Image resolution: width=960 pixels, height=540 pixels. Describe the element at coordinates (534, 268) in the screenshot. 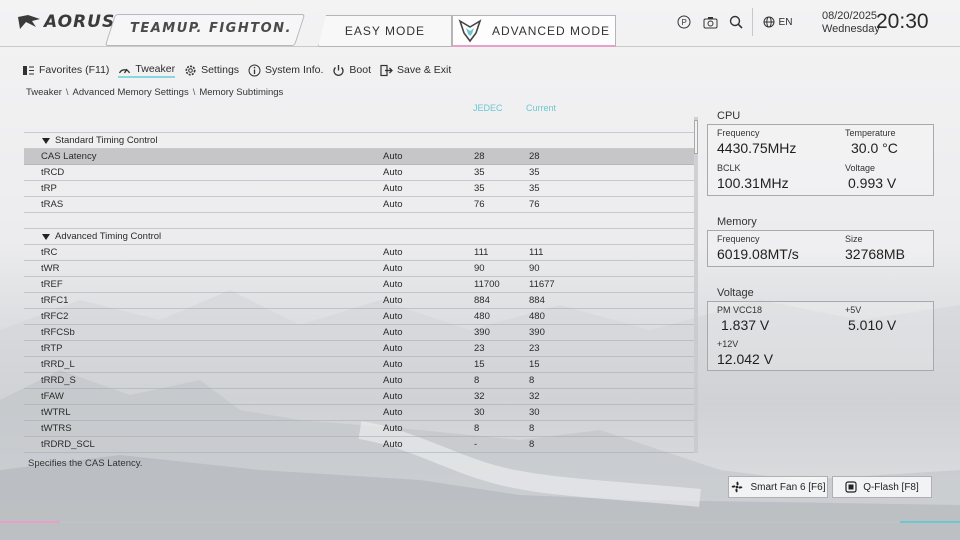

I see `timing-current-value: 90` at that location.